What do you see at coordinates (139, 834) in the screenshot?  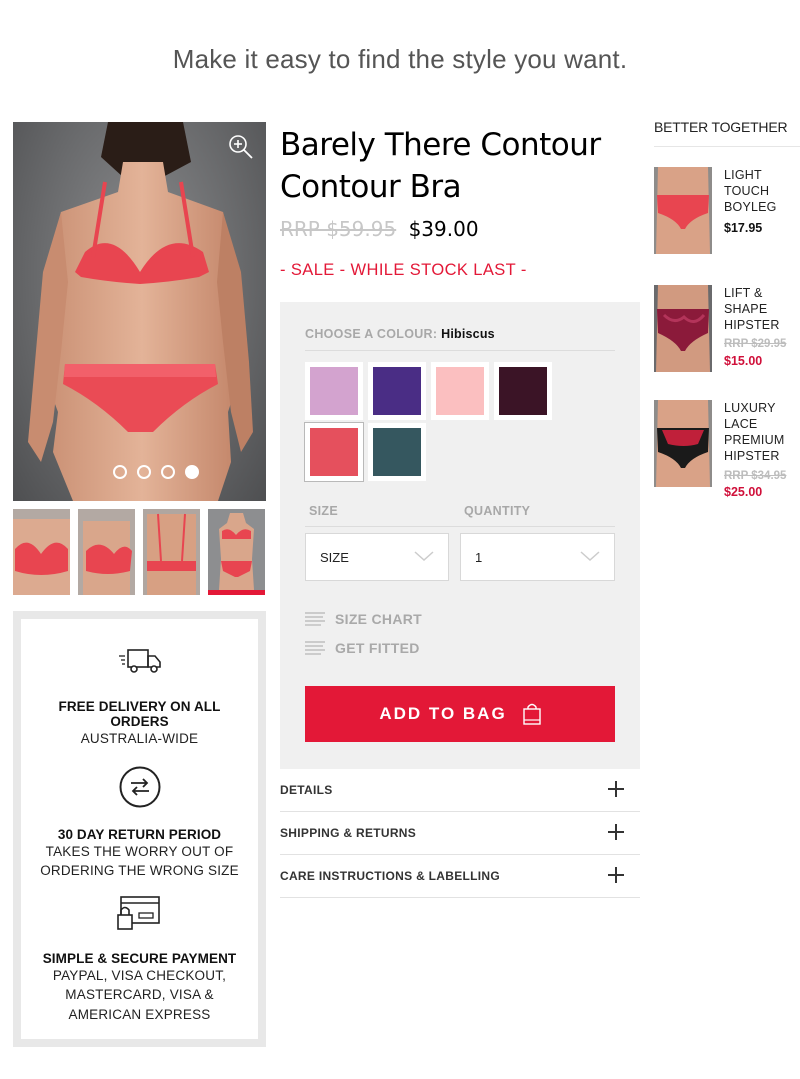 I see `feature-title-returns: 30 DAY RETURN PERIOD` at bounding box center [139, 834].